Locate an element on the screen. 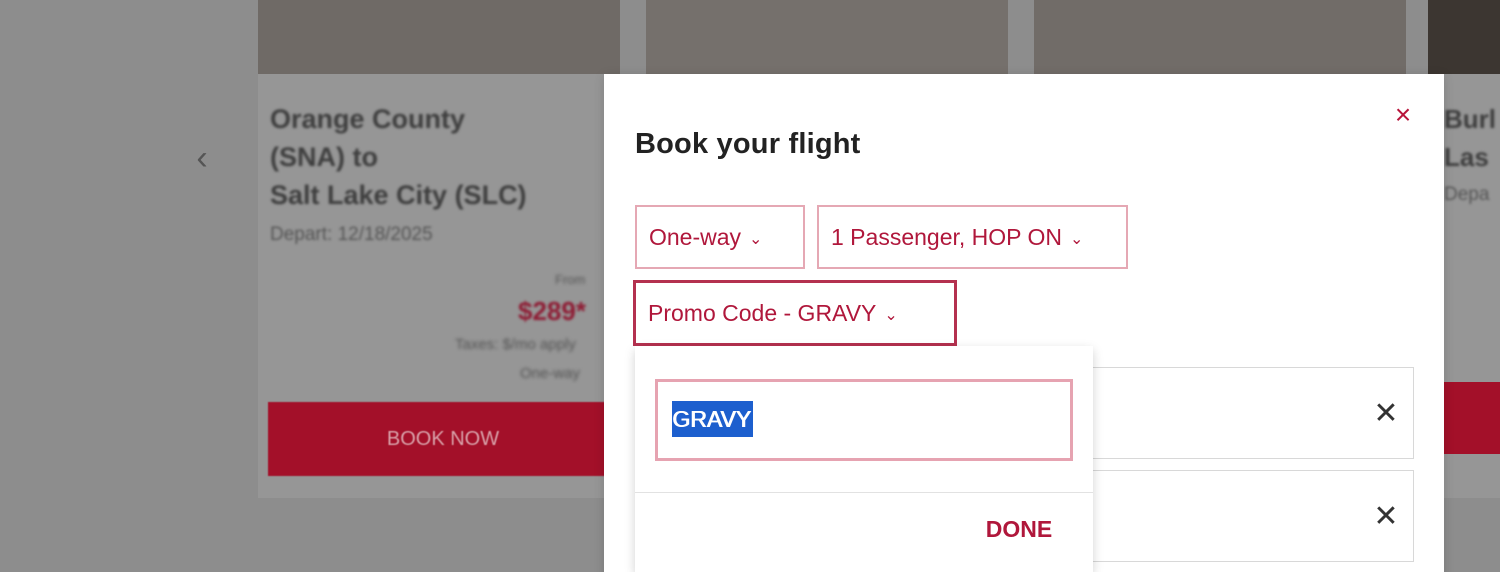  promo-code-label: Promo Code - GRAVY is located at coordinates (762, 312).